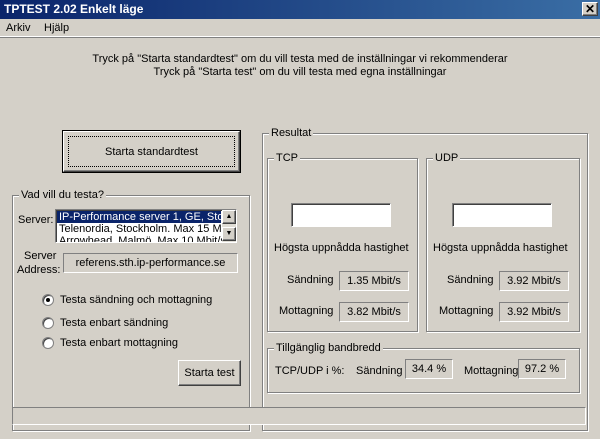 The width and height of the screenshot is (600, 439). I want to click on tcp-progress-field, so click(341, 215).